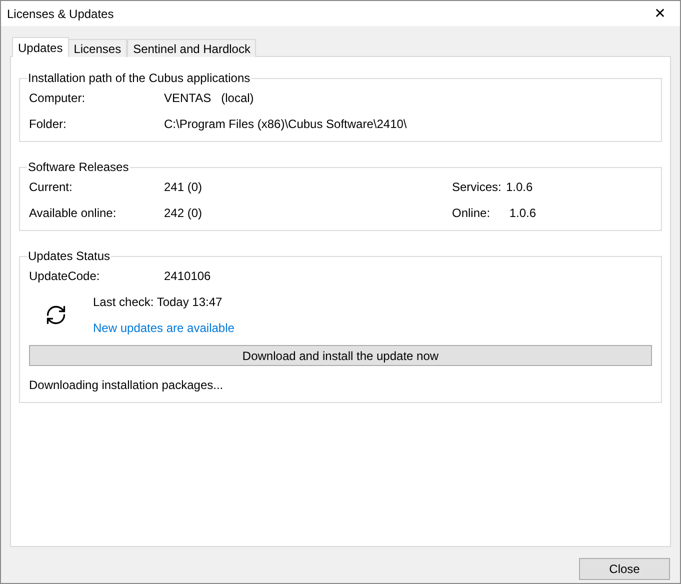 This screenshot has height=584, width=681. Describe the element at coordinates (183, 187) in the screenshot. I see `field-value: 241 (0)` at that location.